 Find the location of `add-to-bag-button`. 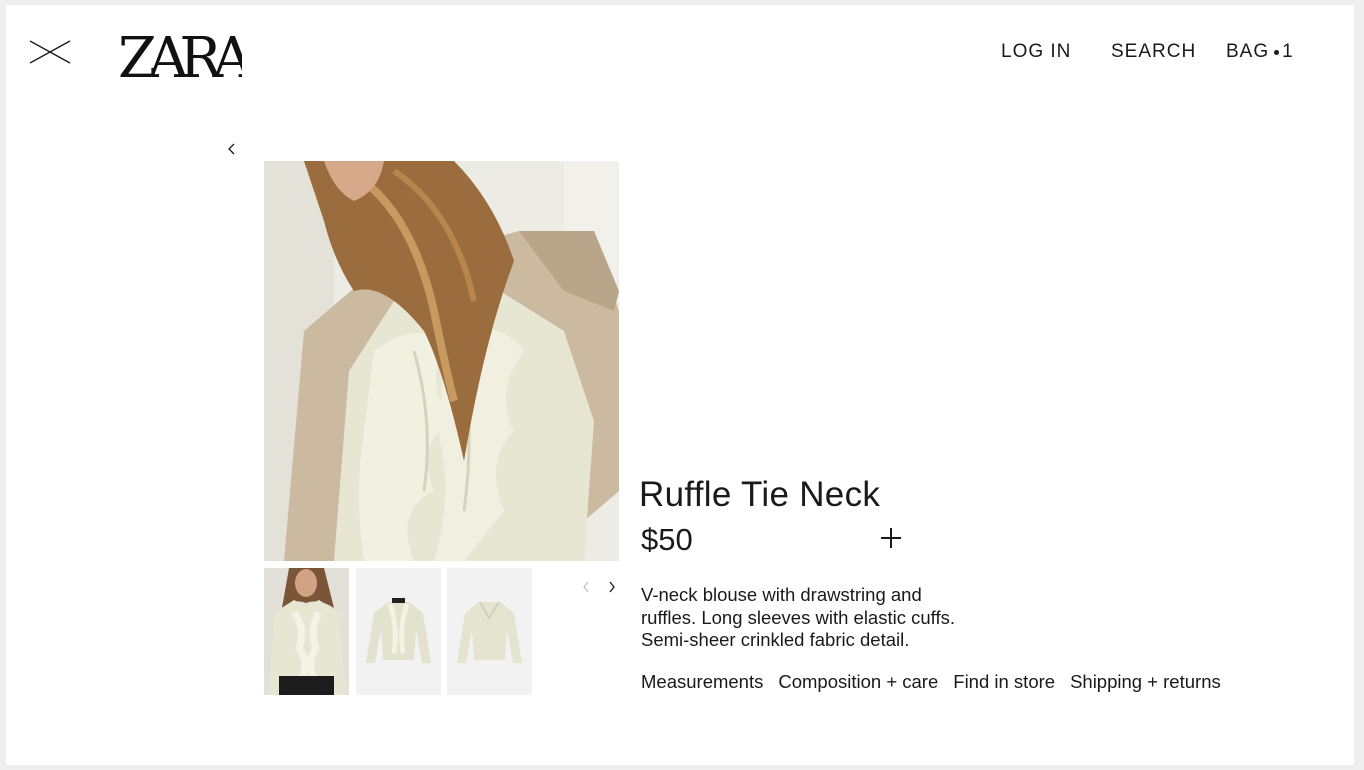

add-to-bag-button is located at coordinates (891, 538).